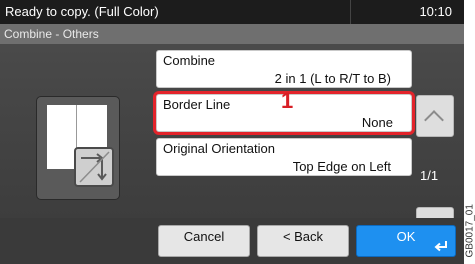 Image resolution: width=475 pixels, height=264 pixels. I want to click on setting-name: Combine, so click(189, 60).